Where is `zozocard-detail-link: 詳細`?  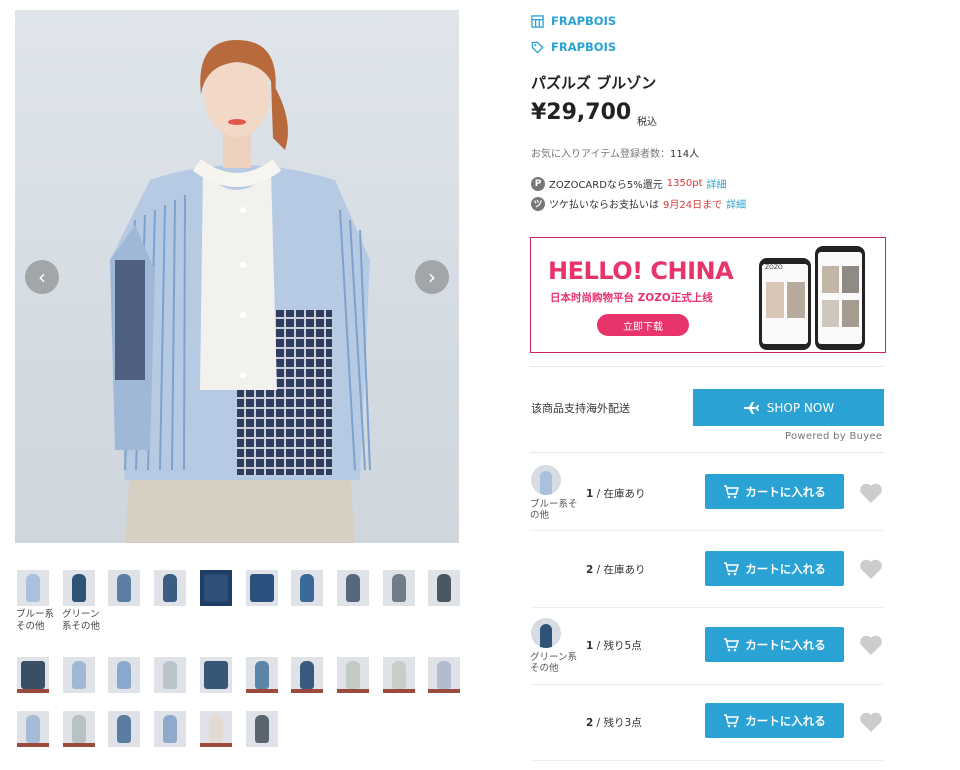
zozocard-detail-link: 詳細 is located at coordinates (717, 183).